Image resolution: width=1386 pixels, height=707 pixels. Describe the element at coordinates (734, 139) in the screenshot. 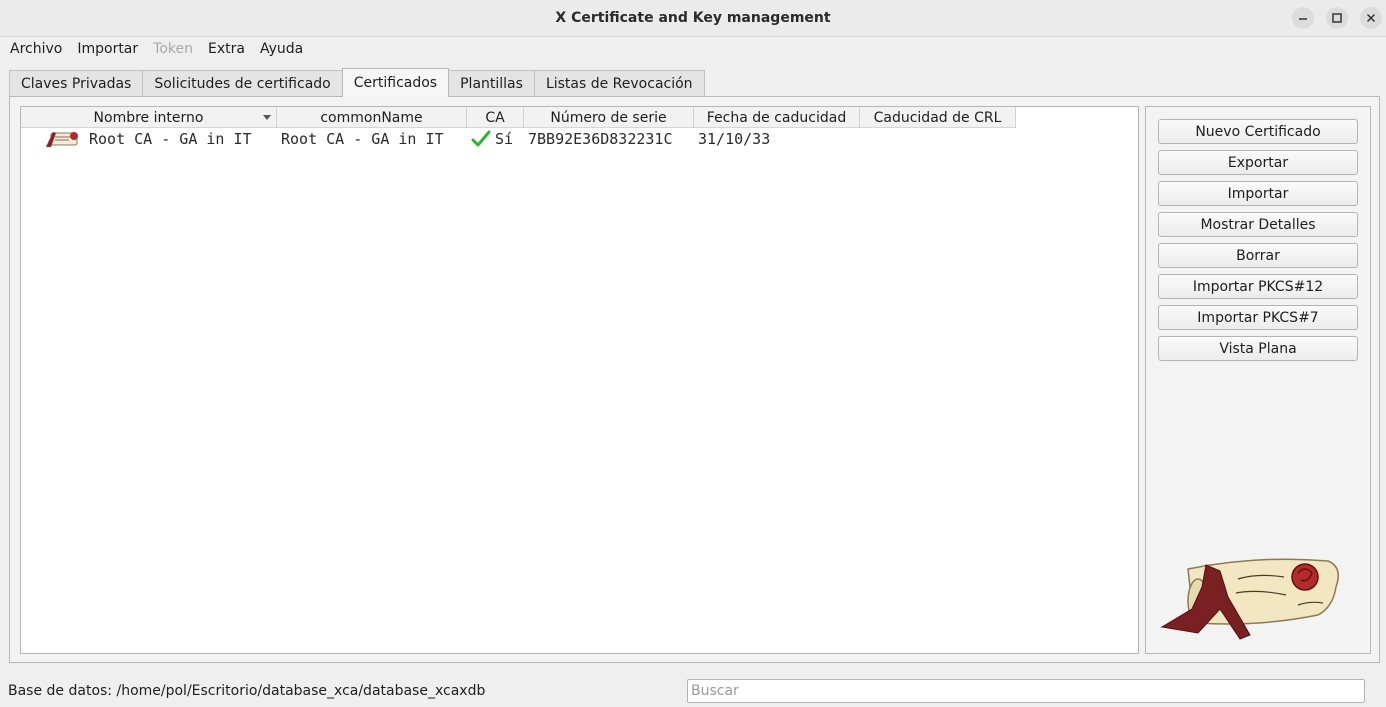

I see `fecha-caducidad-value: 31/10/33` at that location.